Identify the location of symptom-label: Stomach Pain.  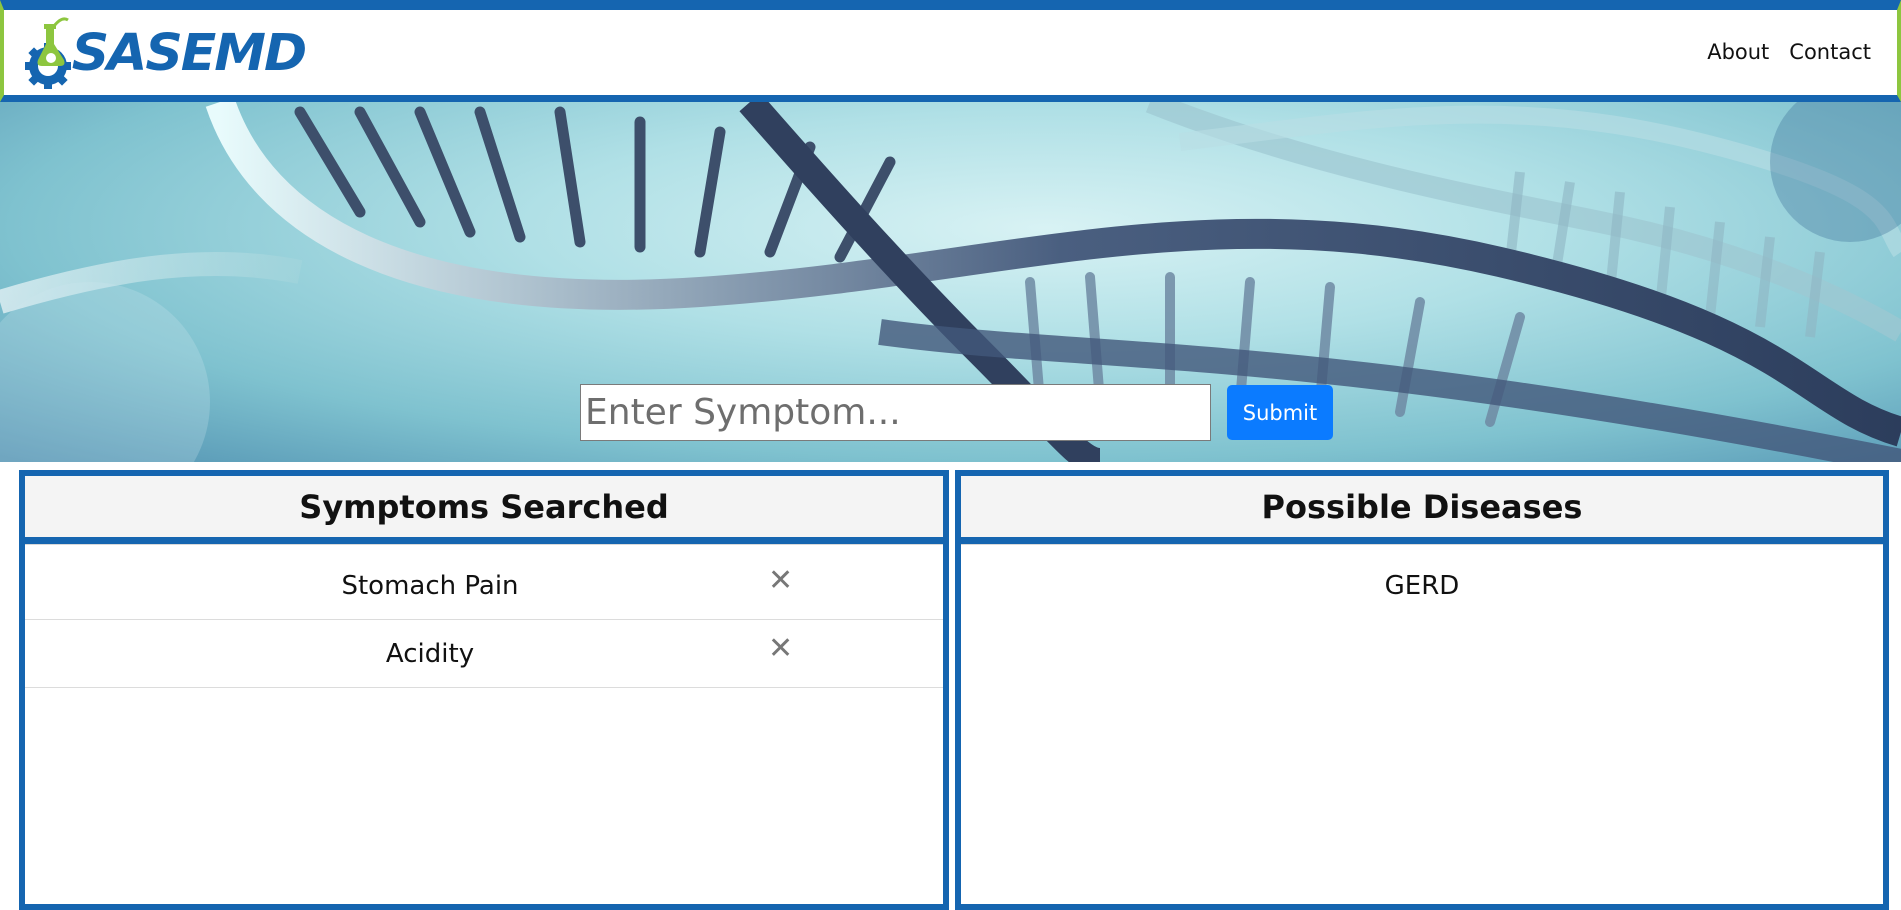
(430, 585).